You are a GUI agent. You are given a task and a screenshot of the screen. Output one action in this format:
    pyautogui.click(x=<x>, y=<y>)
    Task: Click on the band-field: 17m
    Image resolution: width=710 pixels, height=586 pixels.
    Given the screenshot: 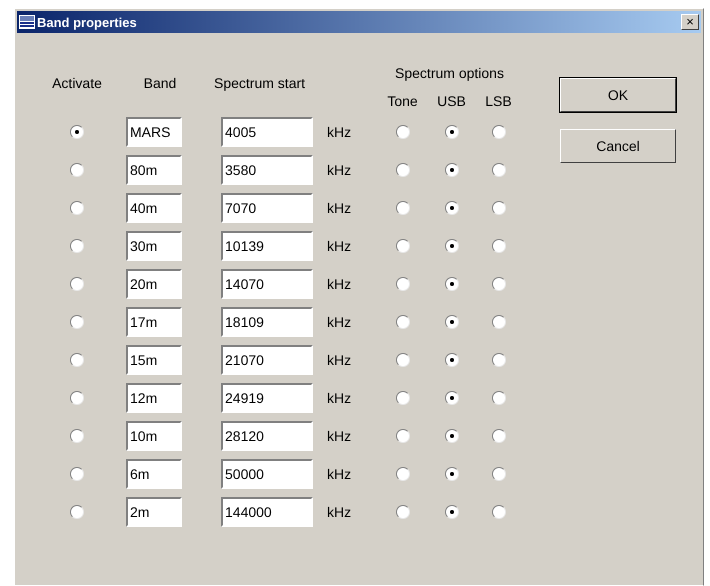 What is the action you would take?
    pyautogui.click(x=154, y=322)
    